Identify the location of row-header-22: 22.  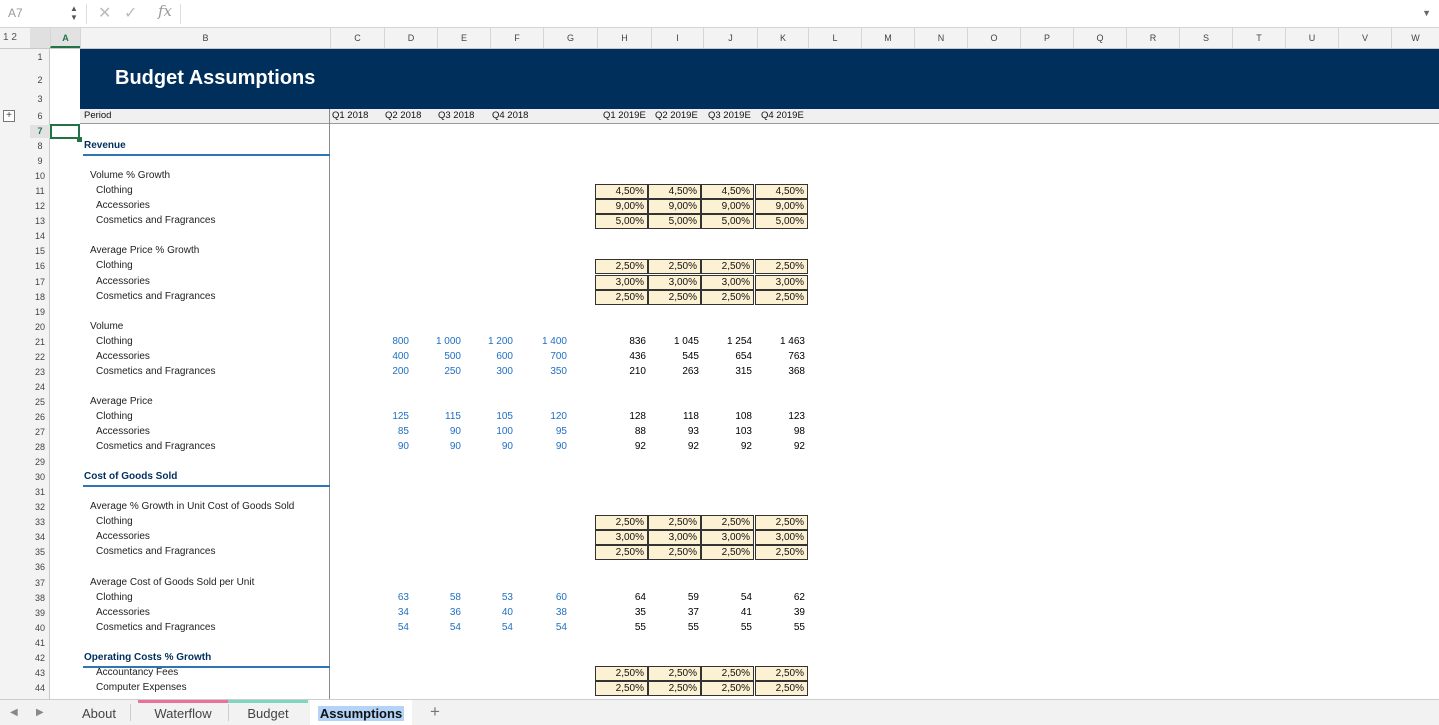
(40, 357).